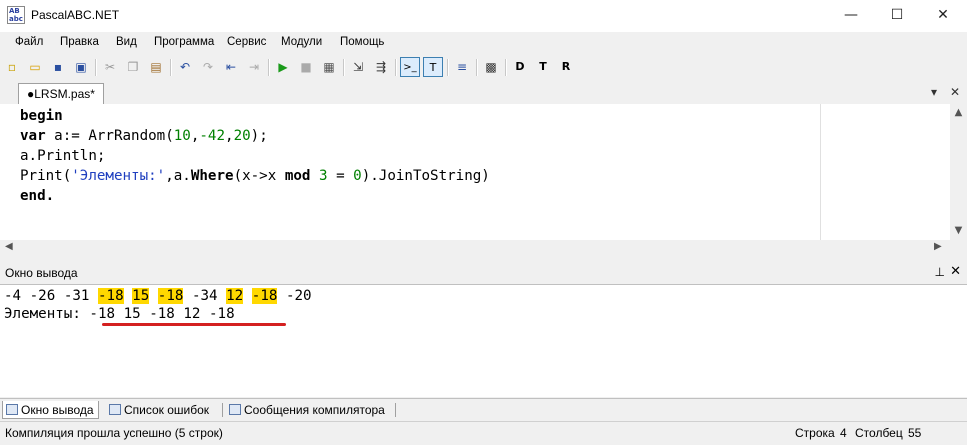 The height and width of the screenshot is (445, 967). Describe the element at coordinates (329, 67) in the screenshot. I see `compile-button: ▦` at that location.